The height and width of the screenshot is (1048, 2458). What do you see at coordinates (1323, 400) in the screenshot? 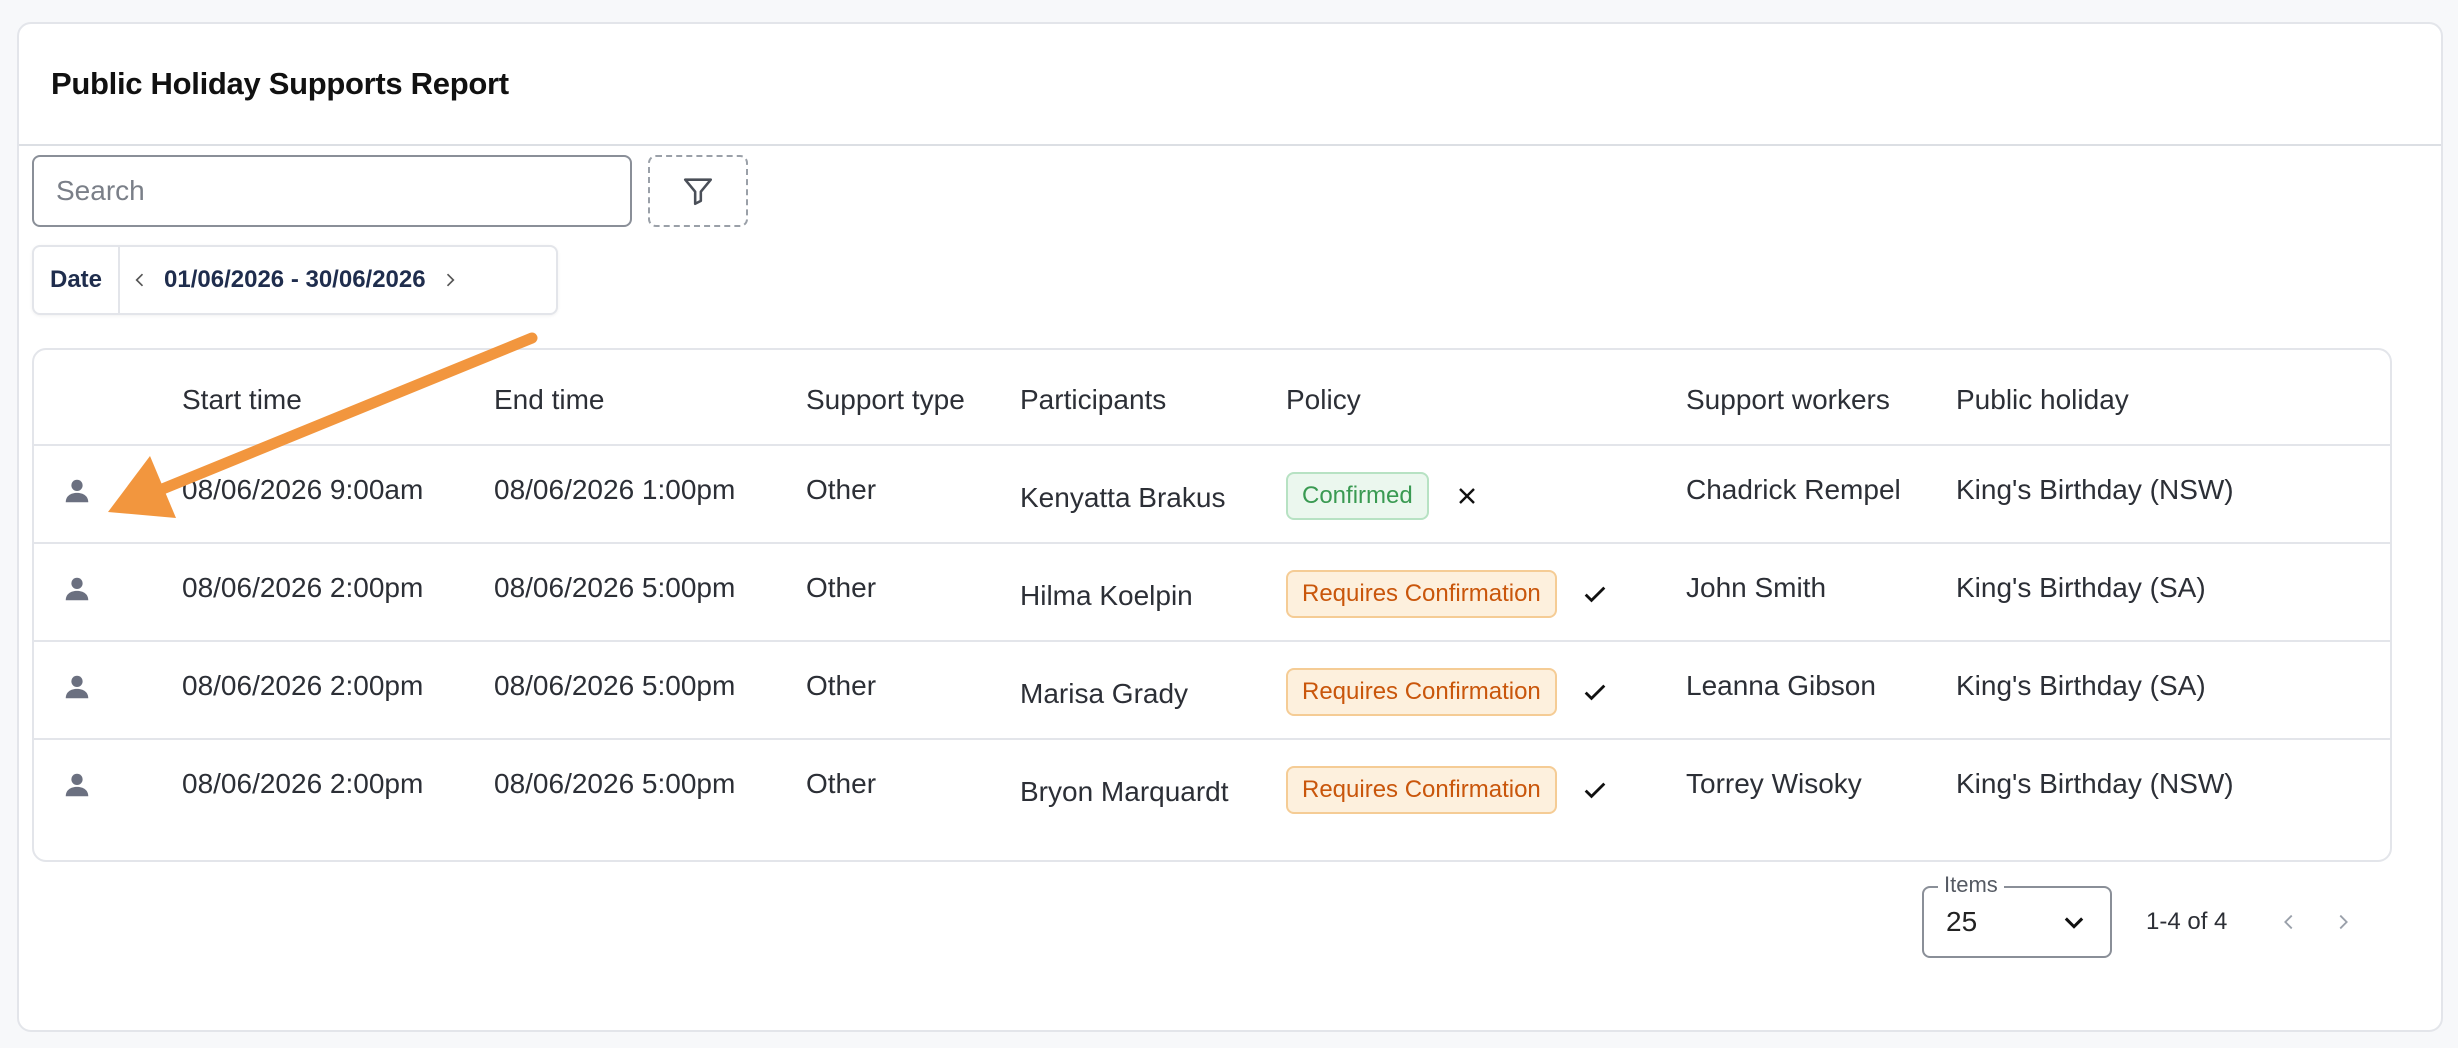
I see `header-policy: Policy` at bounding box center [1323, 400].